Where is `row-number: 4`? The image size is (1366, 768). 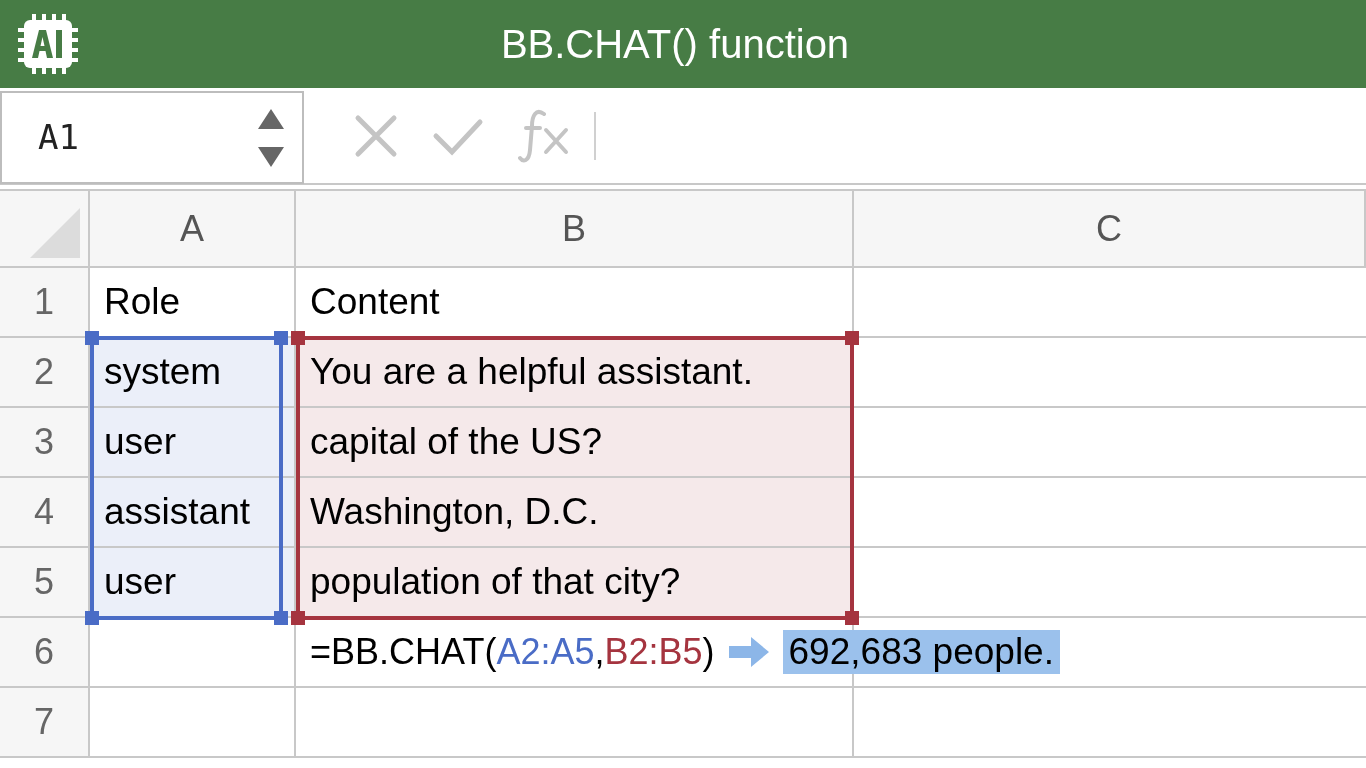
row-number: 4 is located at coordinates (45, 513).